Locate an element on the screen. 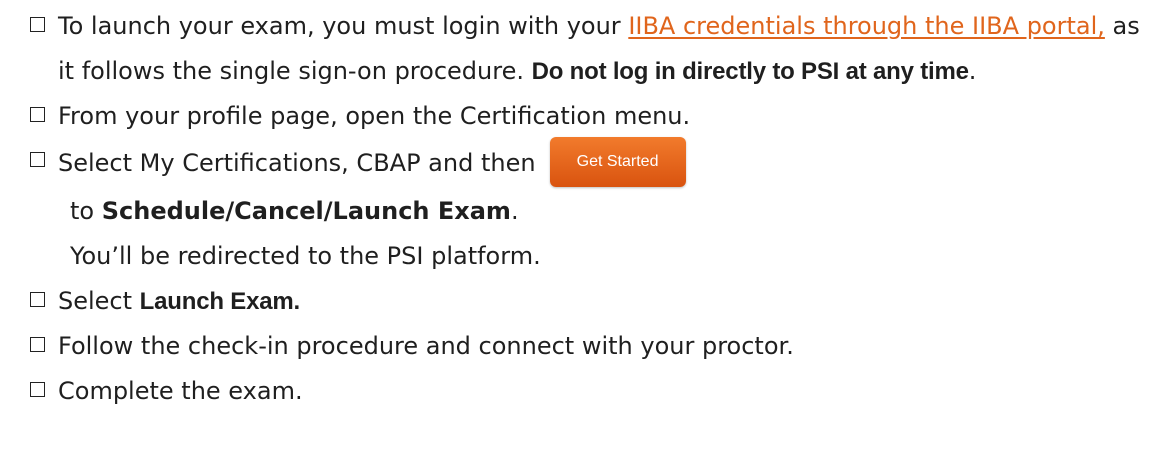 This screenshot has width=1160, height=466. step-text: Select My Certifications, CBAP and then is located at coordinates (297, 163).